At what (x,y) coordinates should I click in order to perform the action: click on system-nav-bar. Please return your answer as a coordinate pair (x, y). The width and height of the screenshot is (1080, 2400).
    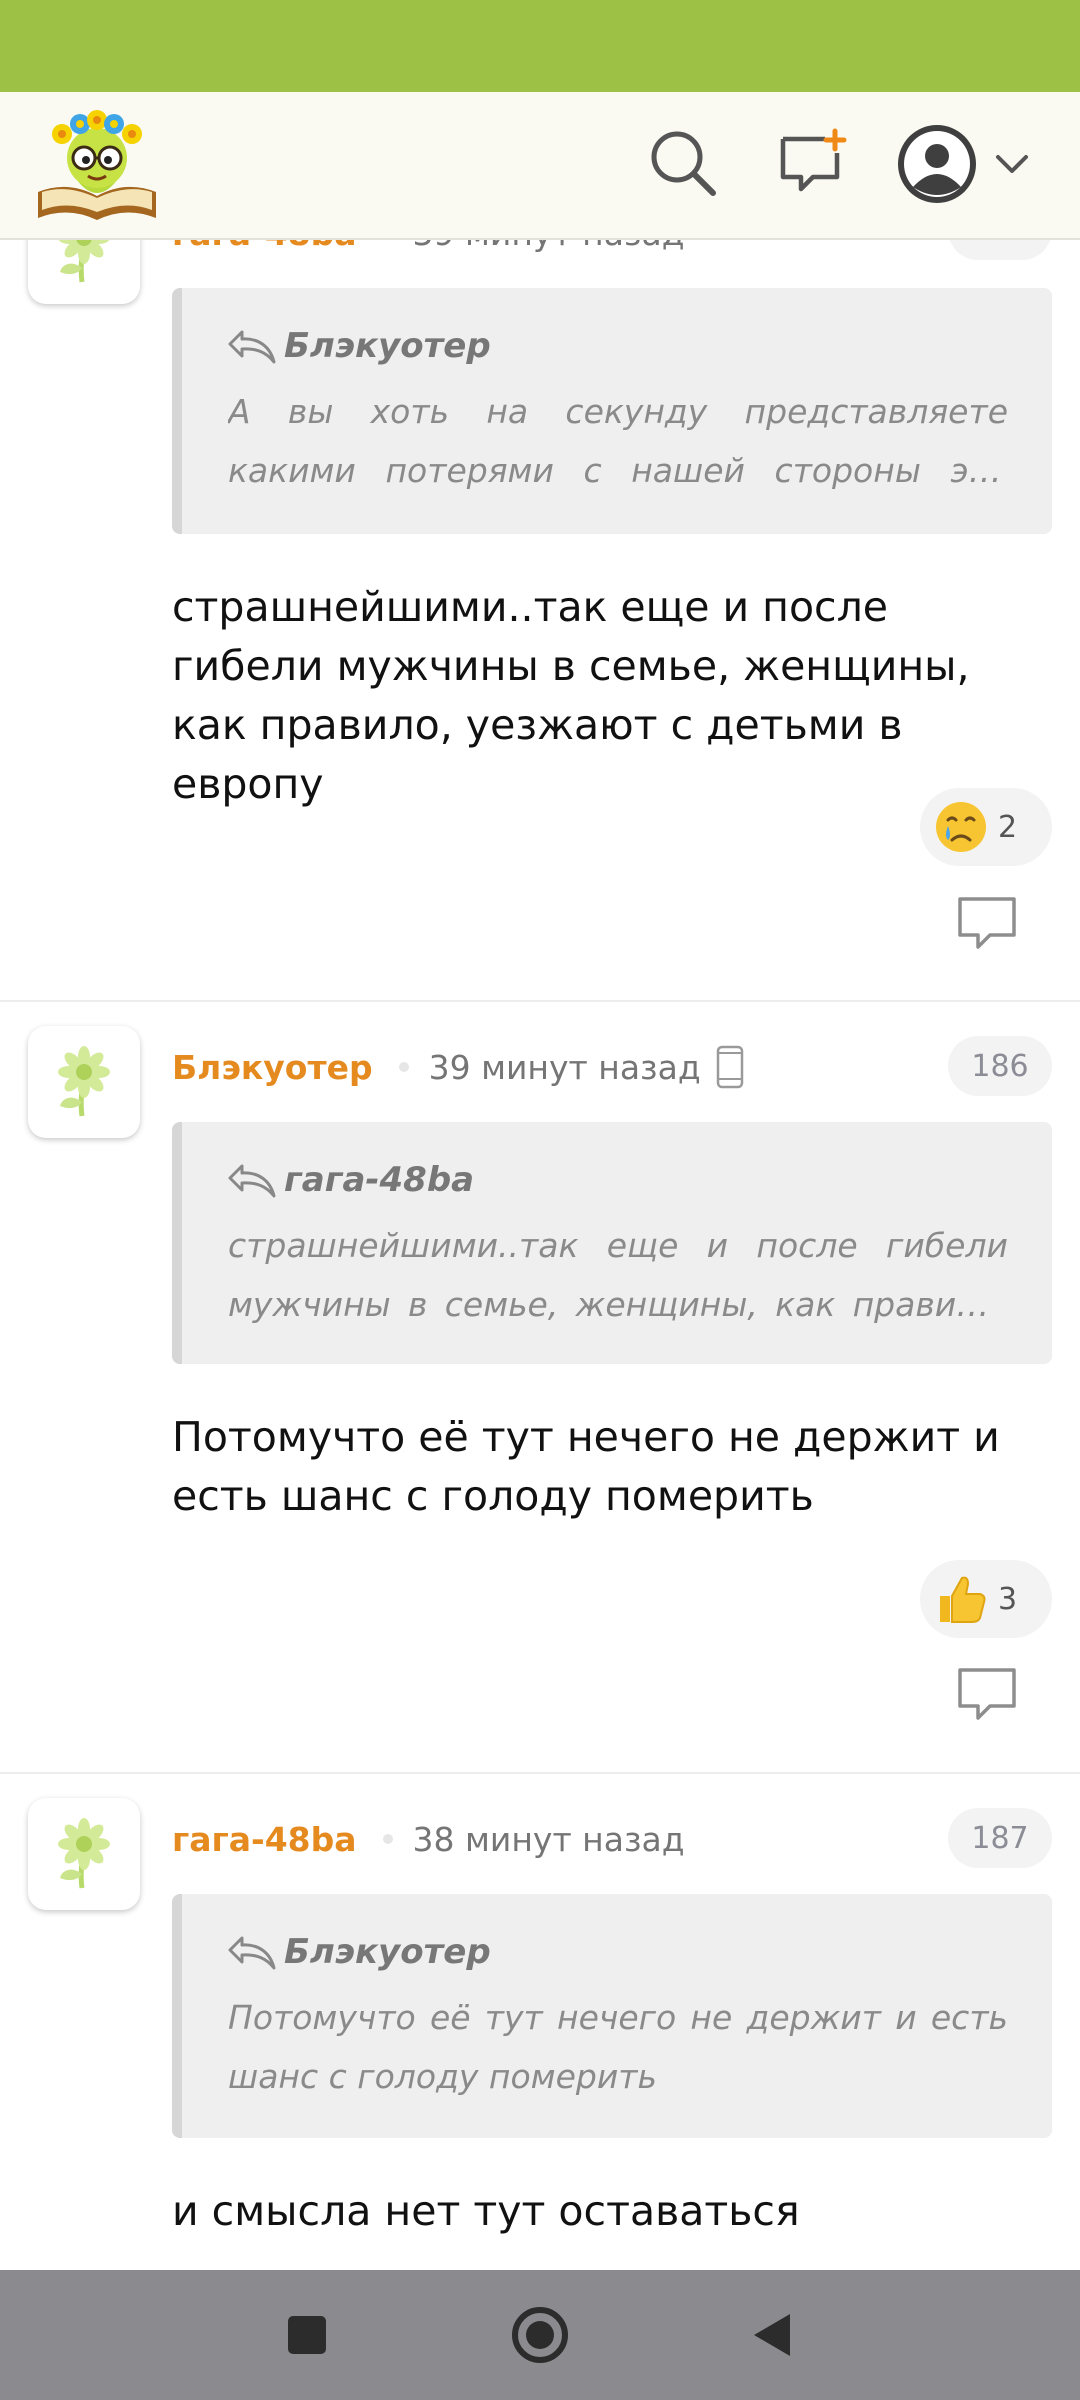
    Looking at the image, I should click on (540, 2335).